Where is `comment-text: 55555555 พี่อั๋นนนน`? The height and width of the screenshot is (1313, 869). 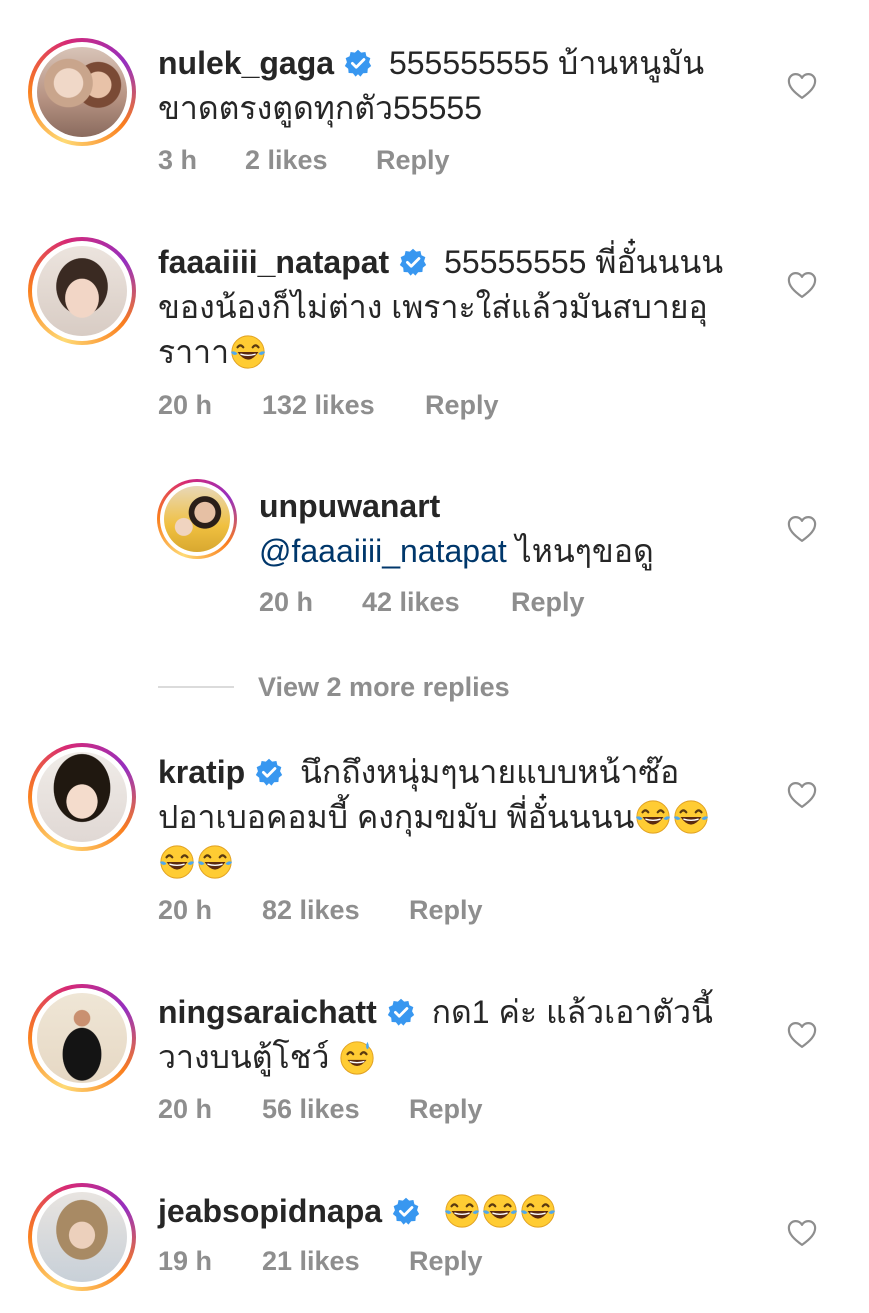 comment-text: 55555555 พี่อั๋นนนน is located at coordinates (584, 262).